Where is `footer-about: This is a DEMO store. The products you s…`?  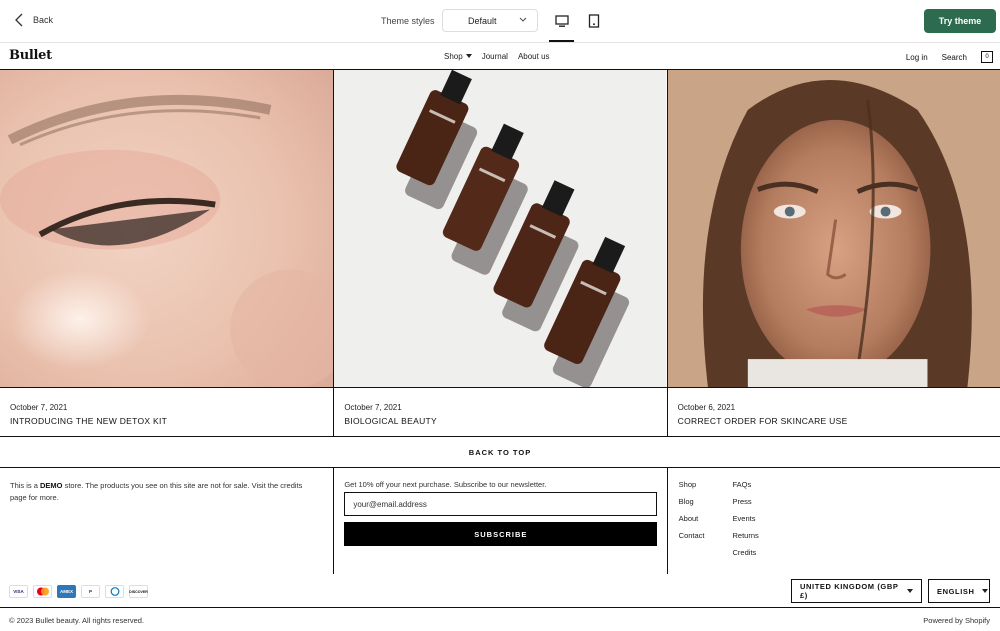
footer-about: This is a DEMO store. The products you s… is located at coordinates (166, 521).